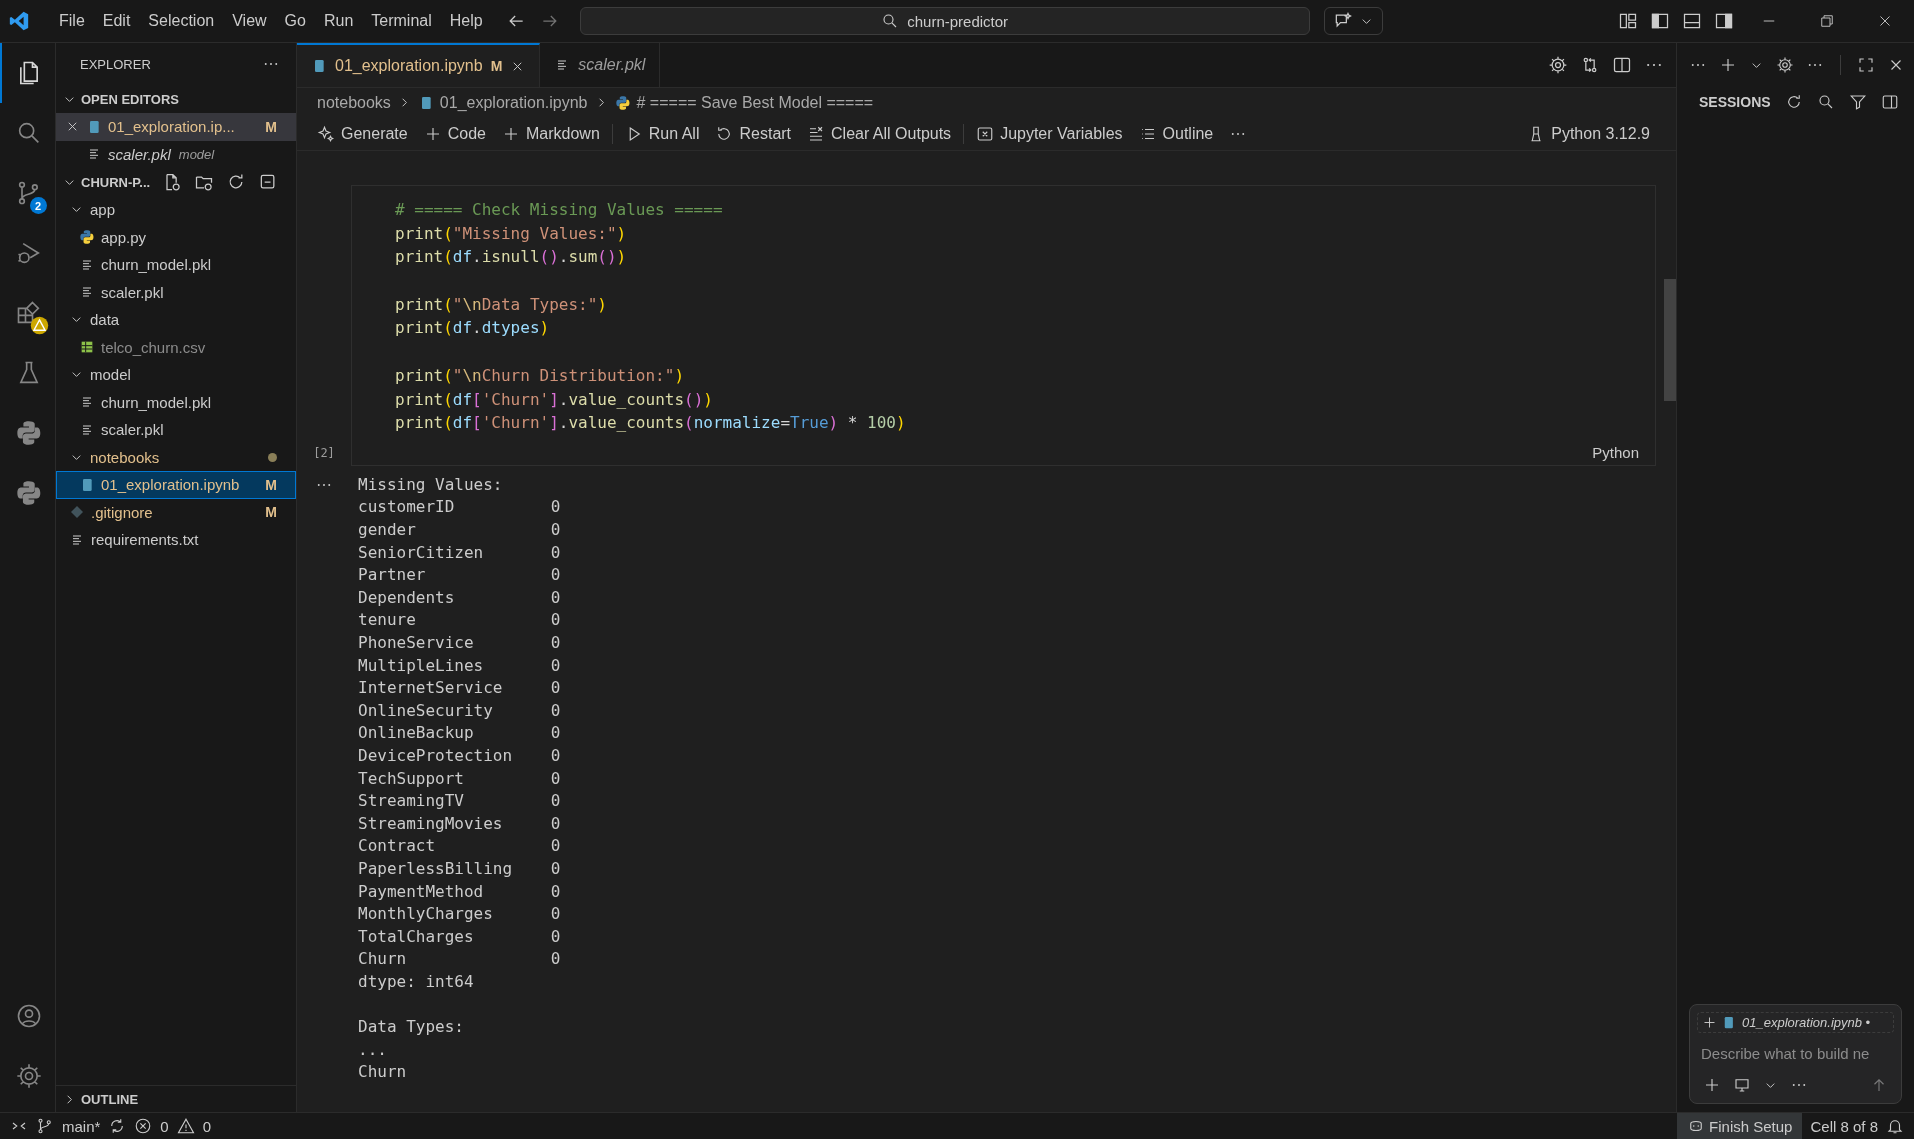 This screenshot has height=1139, width=1914. Describe the element at coordinates (466, 21) in the screenshot. I see `menu-item: Help` at that location.